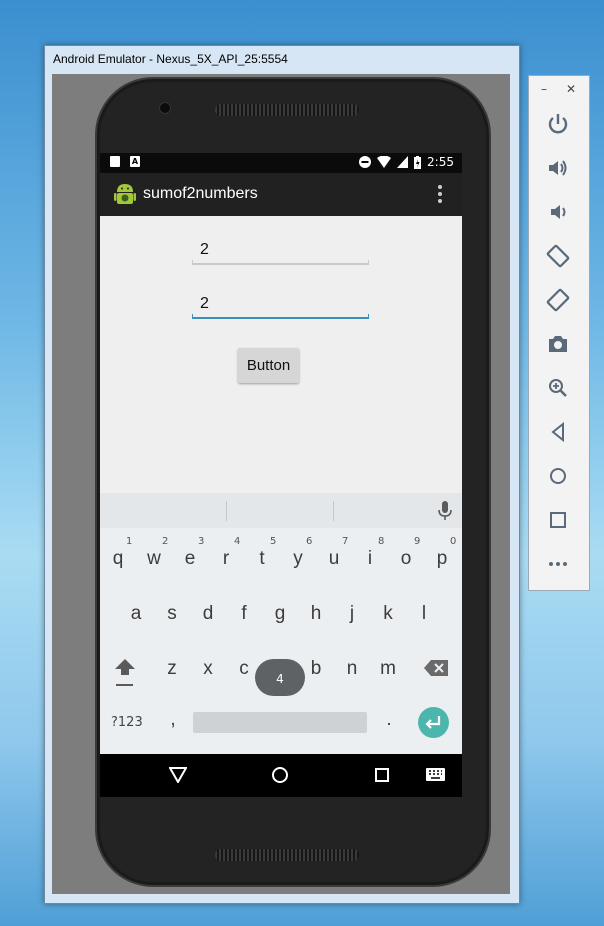 The image size is (604, 926). I want to click on key-g: g, so click(280, 614).